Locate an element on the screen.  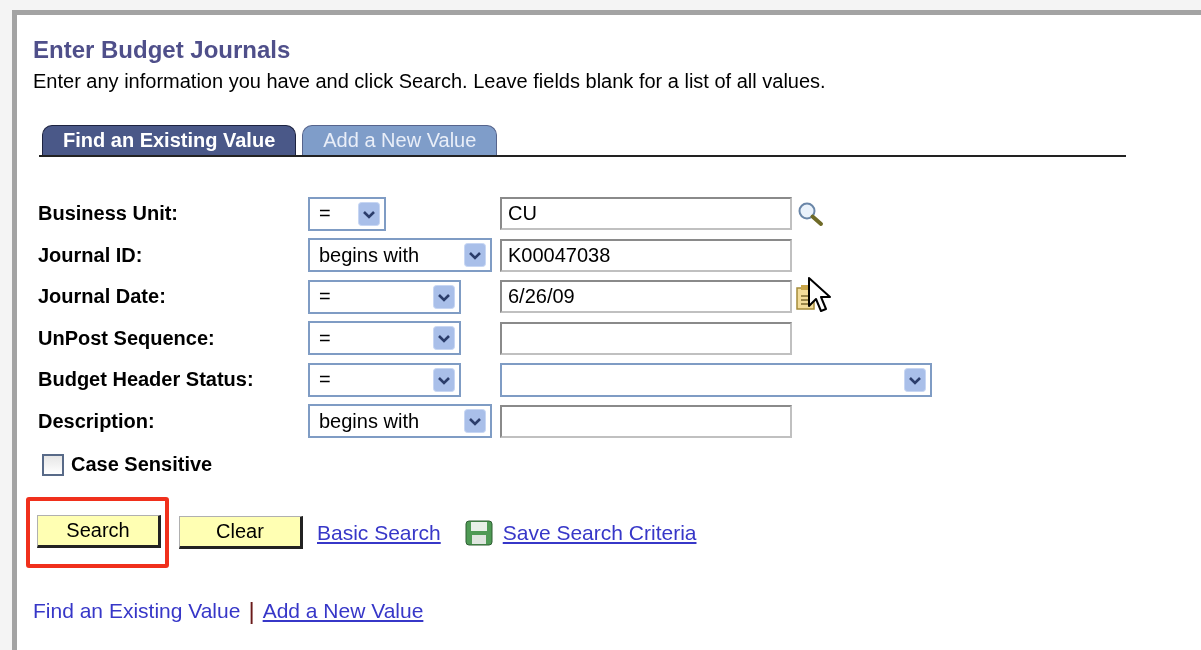
checkbox-label: Case Sensitive is located at coordinates (142, 464).